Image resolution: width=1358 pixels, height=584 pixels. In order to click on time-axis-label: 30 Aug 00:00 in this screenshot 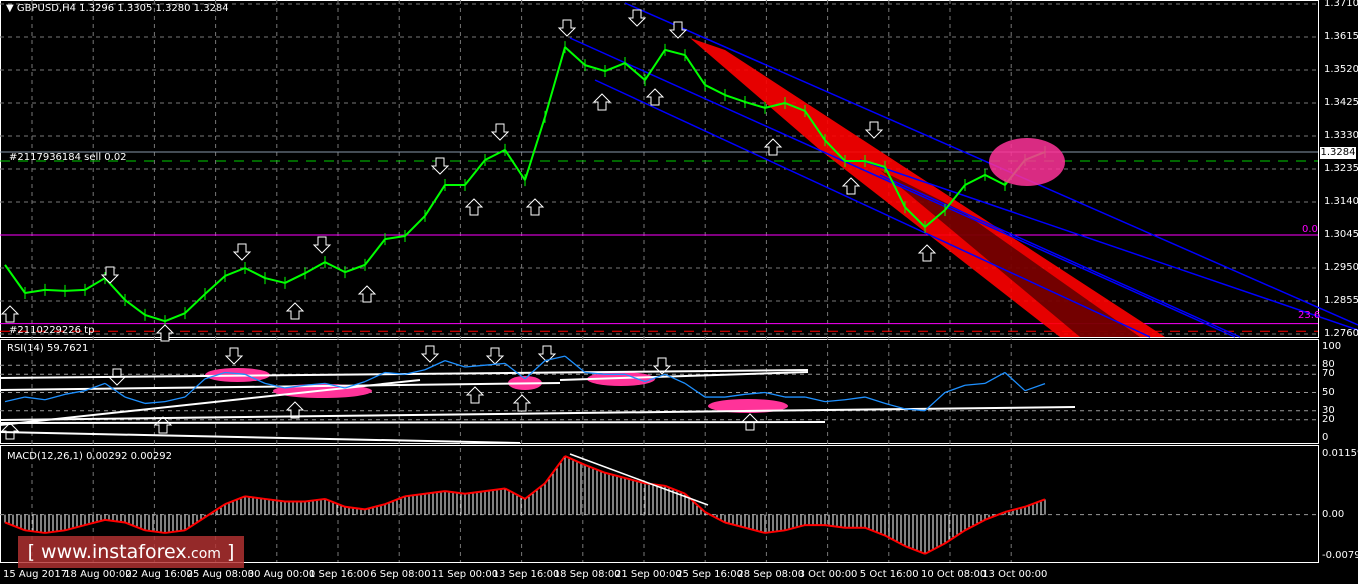, I will do `click(281, 574)`.